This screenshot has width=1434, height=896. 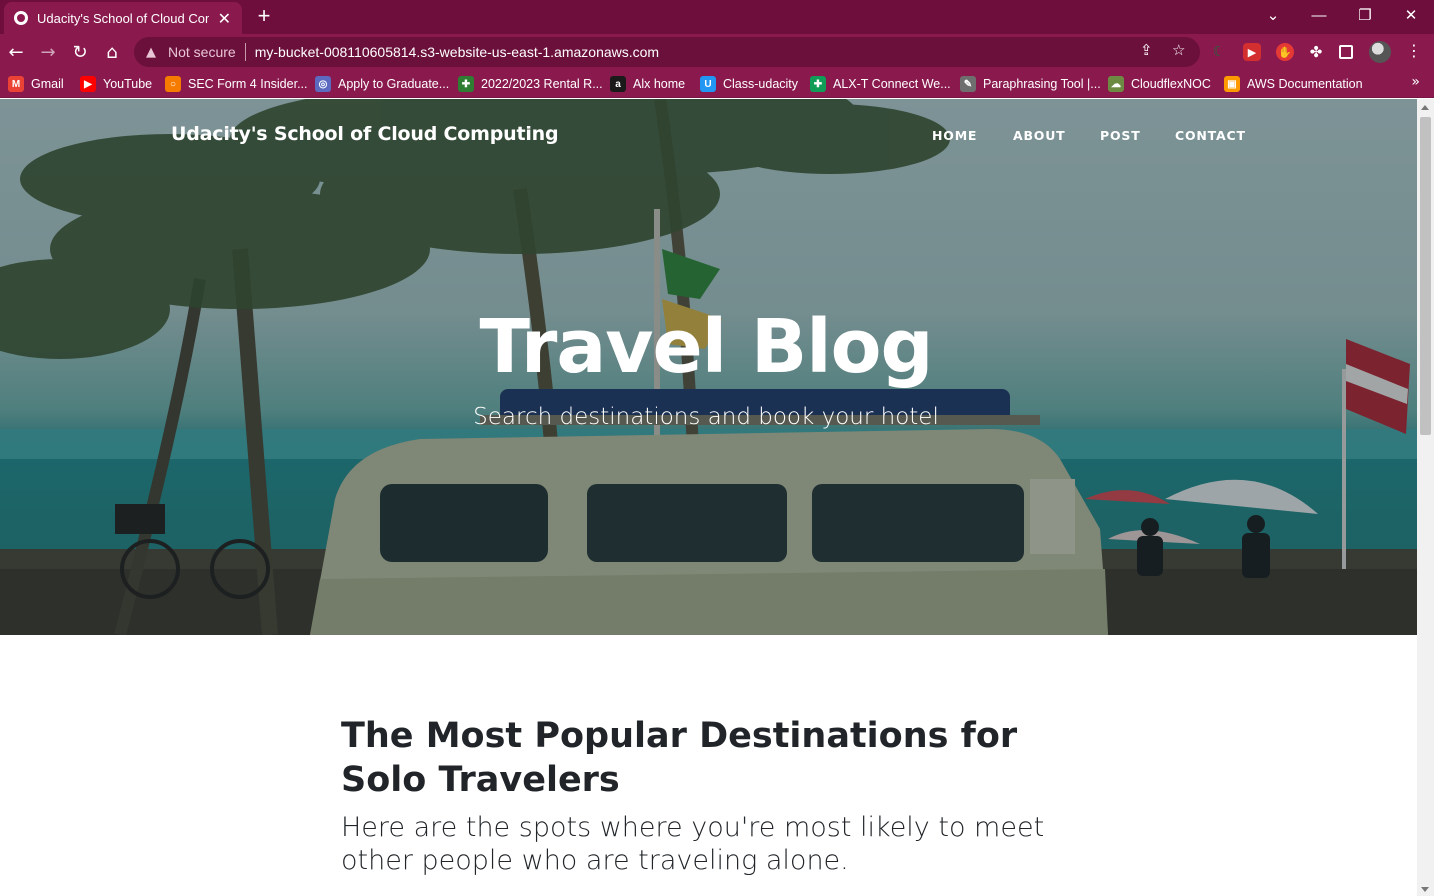 I want to click on udacity-icon: U, so click(x=708, y=84).